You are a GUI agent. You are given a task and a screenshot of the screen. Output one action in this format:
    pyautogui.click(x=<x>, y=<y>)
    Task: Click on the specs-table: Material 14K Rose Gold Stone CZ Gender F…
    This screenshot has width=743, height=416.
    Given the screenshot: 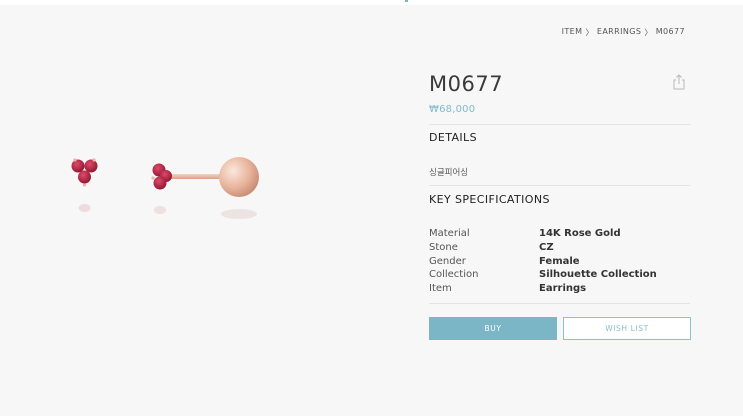 What is the action you would take?
    pyautogui.click(x=559, y=262)
    